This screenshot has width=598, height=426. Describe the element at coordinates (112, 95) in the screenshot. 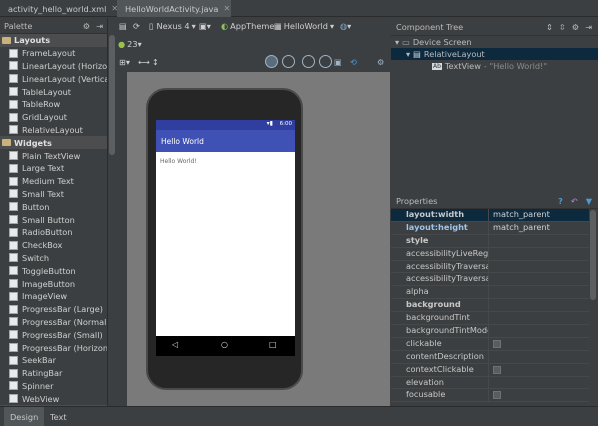

I see `palette-scrollbar` at that location.